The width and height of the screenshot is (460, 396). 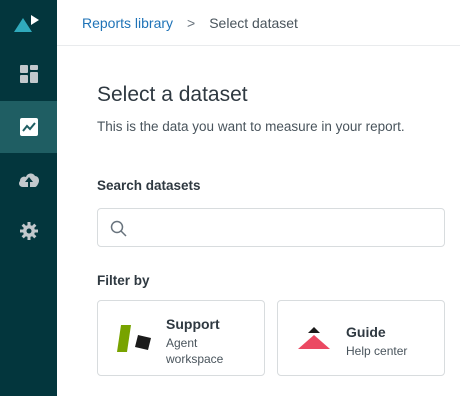 I want to click on reports-chart-icon, so click(x=28, y=127).